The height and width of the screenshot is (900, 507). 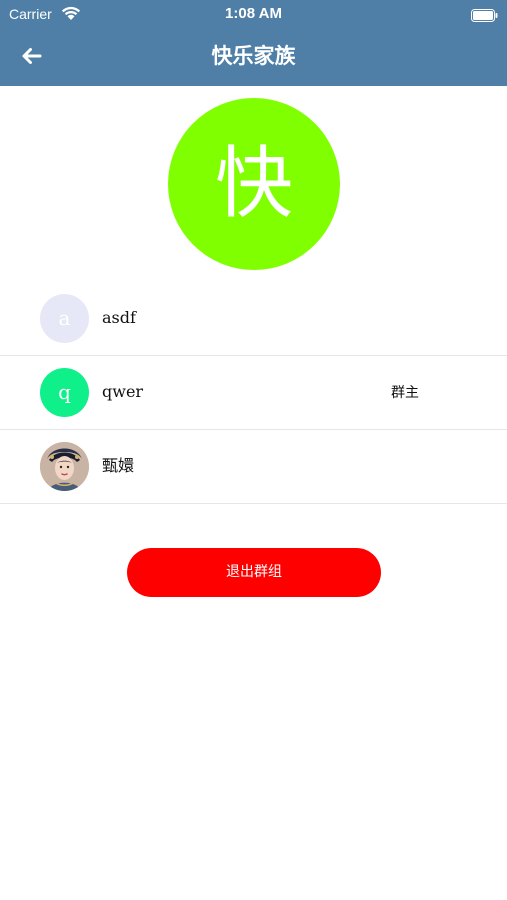 I want to click on leave-group-button: 退出群组, so click(x=254, y=572).